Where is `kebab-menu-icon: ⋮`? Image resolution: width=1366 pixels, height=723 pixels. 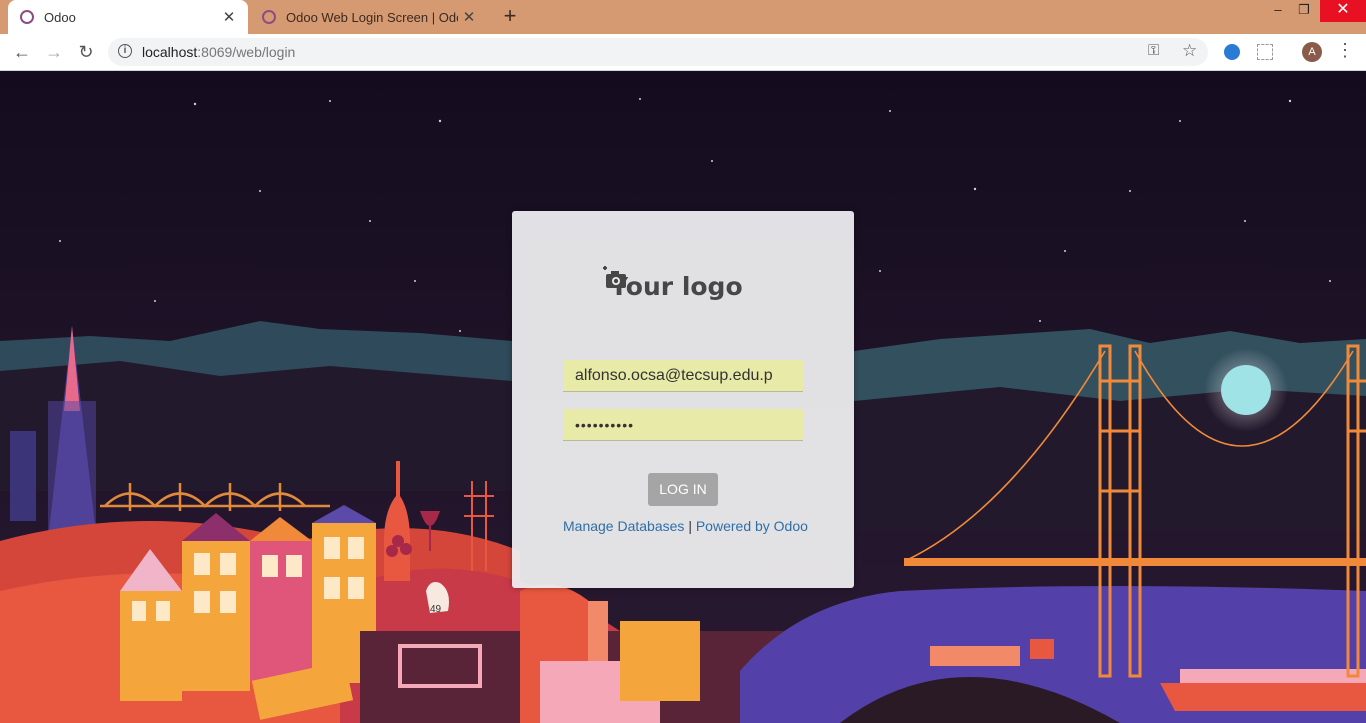
kebab-menu-icon: ⋮ is located at coordinates (1345, 50).